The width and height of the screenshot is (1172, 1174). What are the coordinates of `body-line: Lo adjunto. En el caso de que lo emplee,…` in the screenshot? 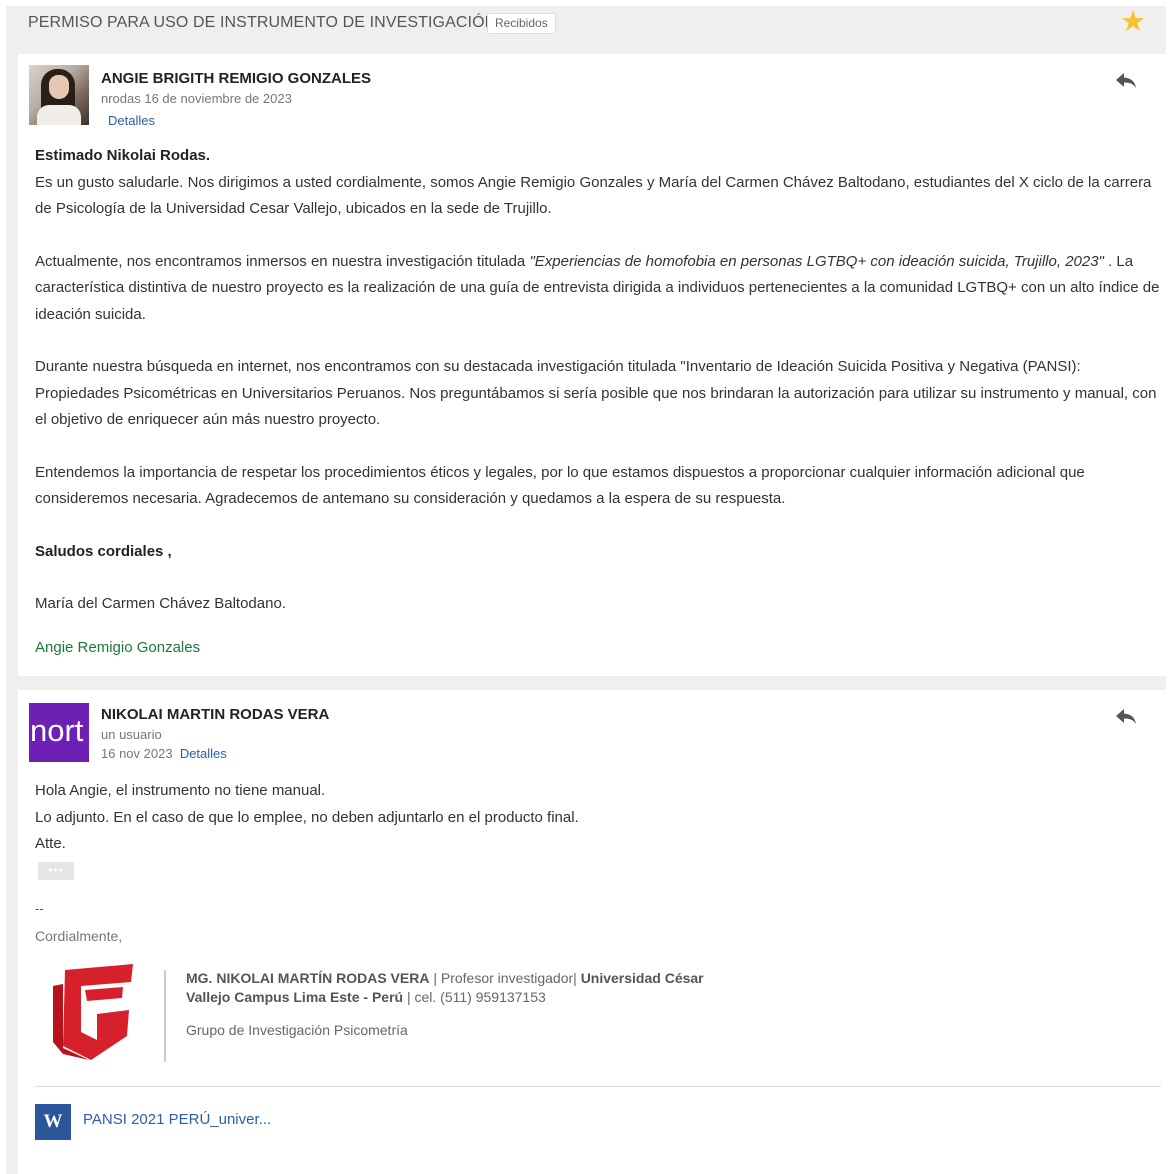 It's located at (307, 817).